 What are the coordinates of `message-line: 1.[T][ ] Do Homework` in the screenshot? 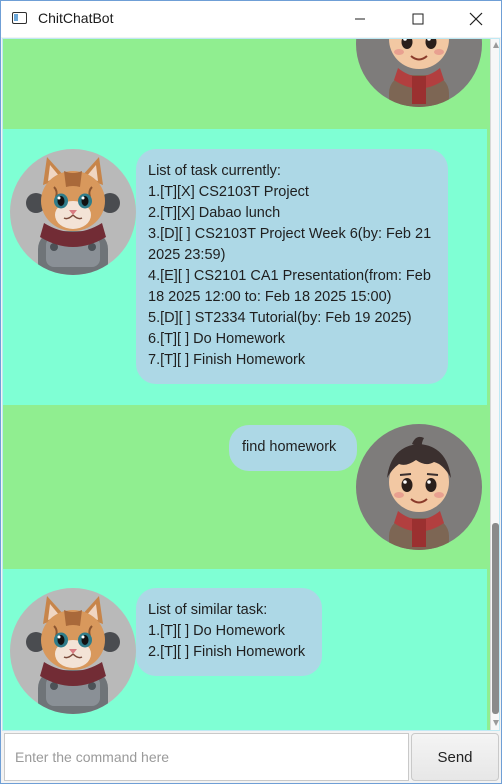 It's located at (216, 631).